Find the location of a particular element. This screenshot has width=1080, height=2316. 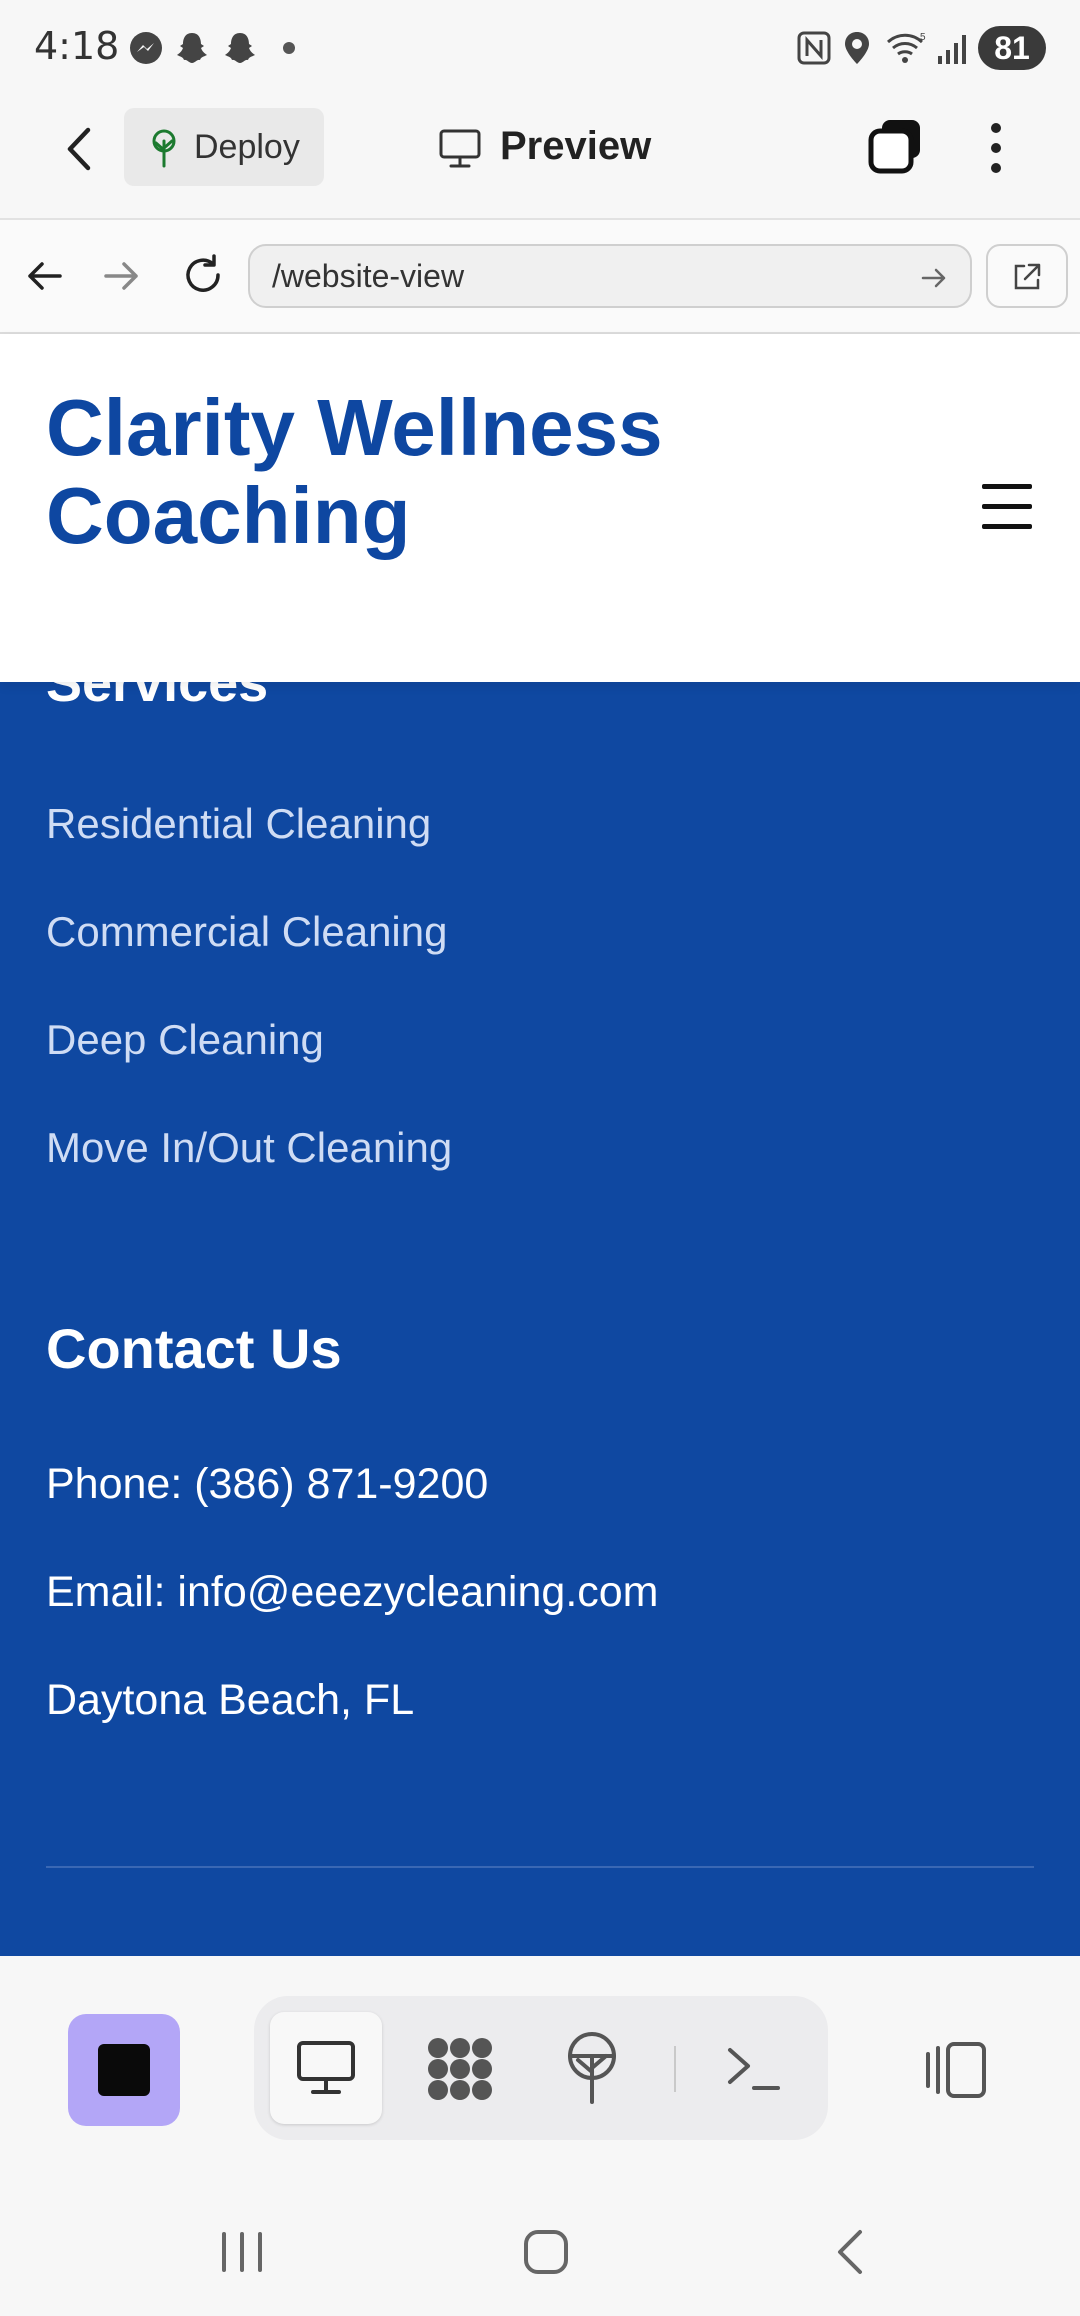

stop-button is located at coordinates (124, 2070).